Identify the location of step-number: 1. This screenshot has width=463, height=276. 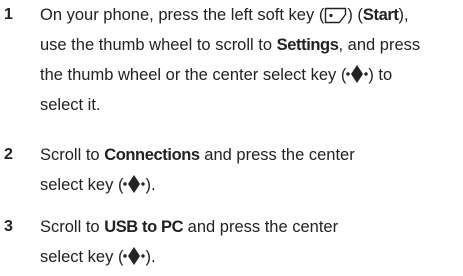
(8, 14).